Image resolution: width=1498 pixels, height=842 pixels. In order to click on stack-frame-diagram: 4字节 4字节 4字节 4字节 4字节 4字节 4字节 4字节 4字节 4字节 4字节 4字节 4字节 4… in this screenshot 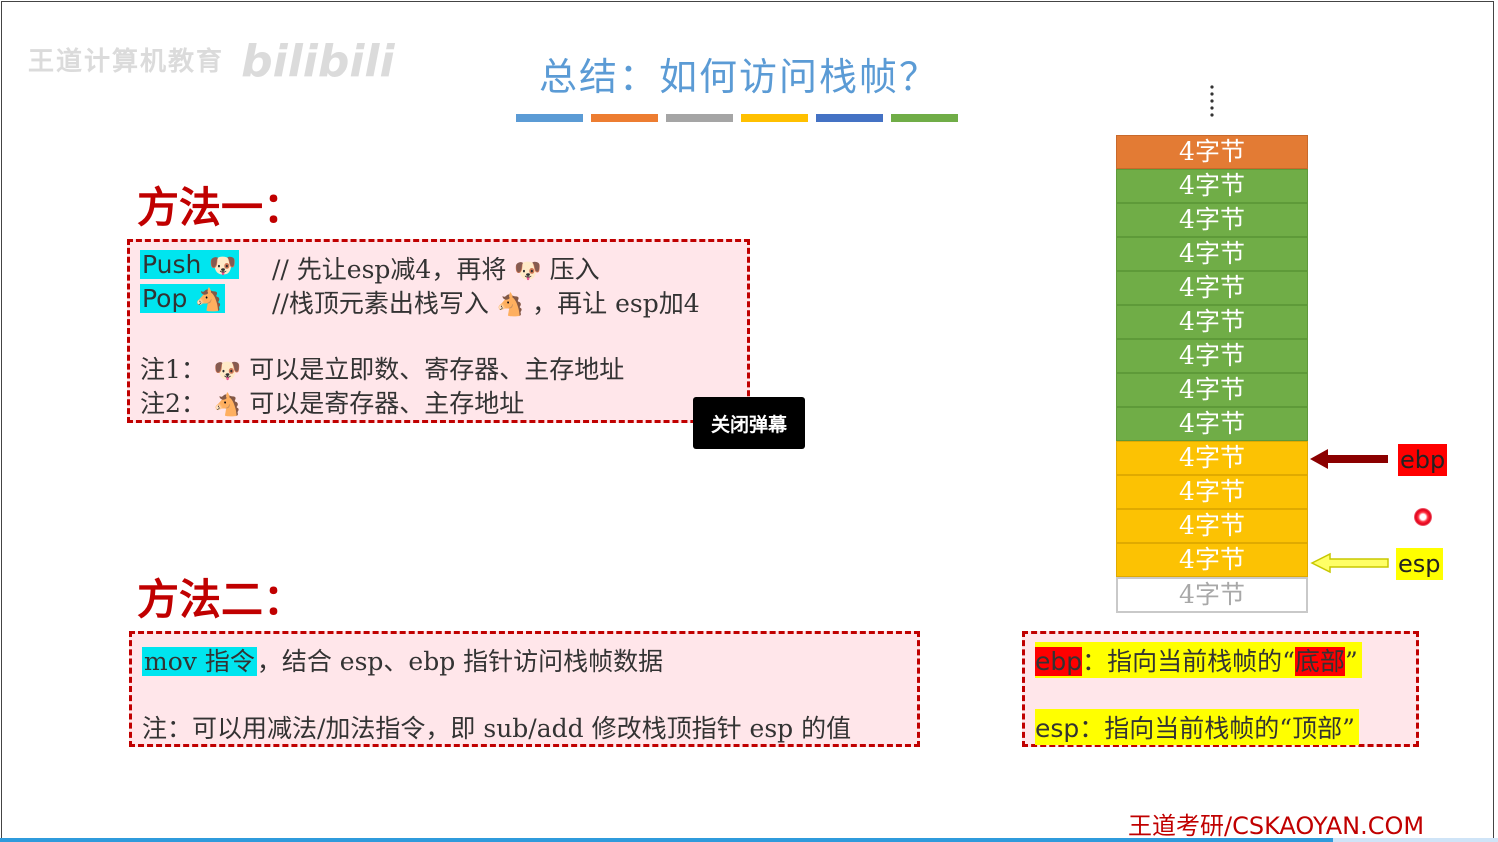, I will do `click(1212, 374)`.